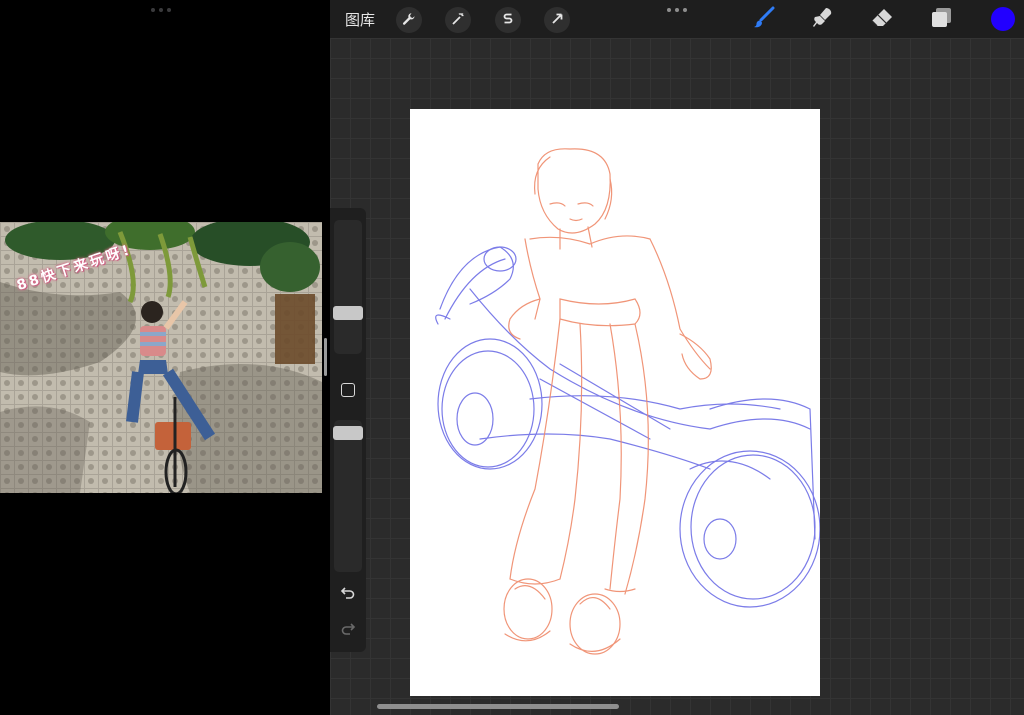 The height and width of the screenshot is (715, 1024). I want to click on selection-s-icon, so click(508, 20).